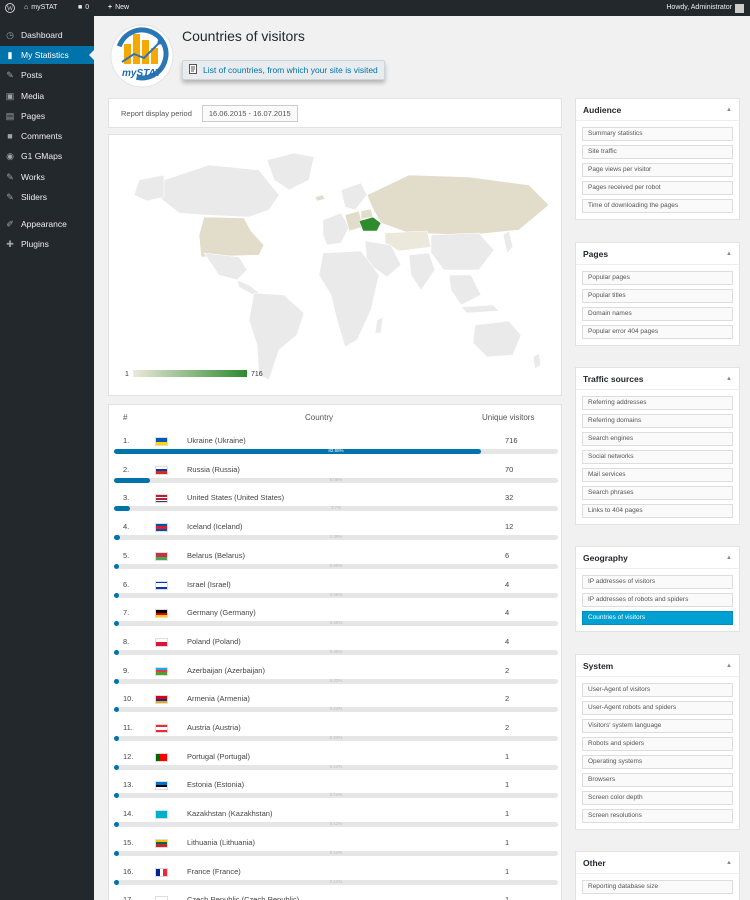 Image resolution: width=750 pixels, height=900 pixels. I want to click on report-link: Mail services, so click(657, 475).